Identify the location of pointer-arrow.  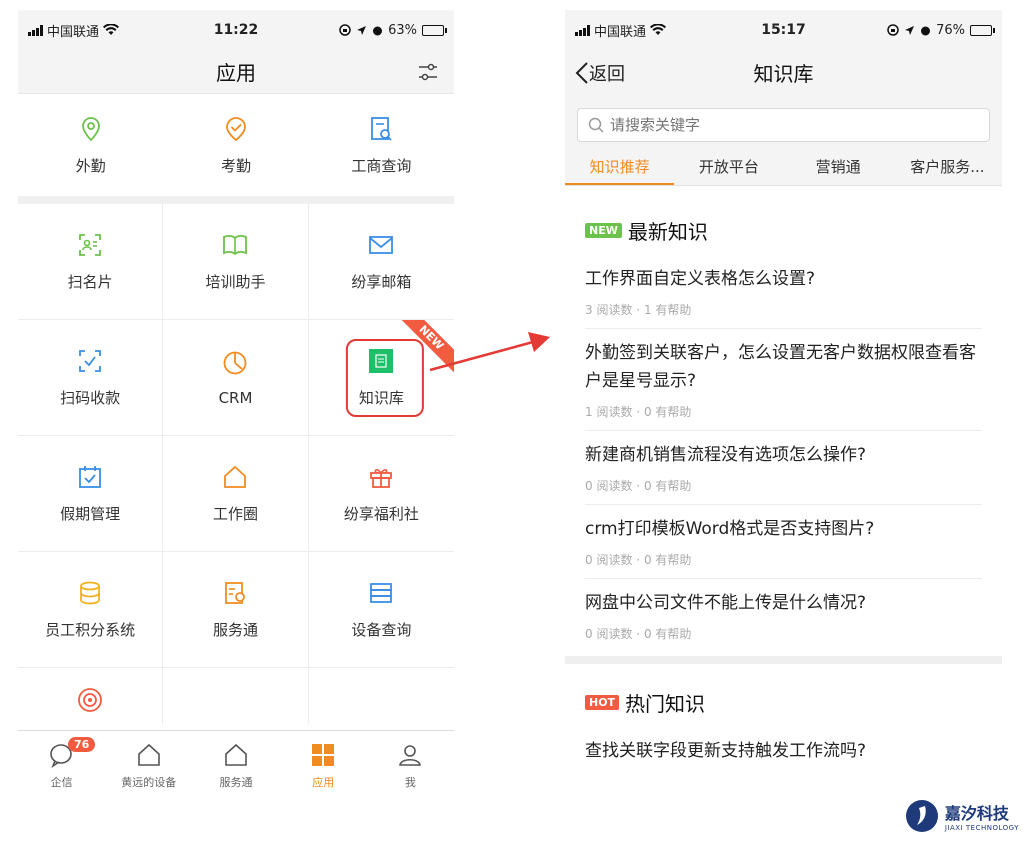
(489, 352).